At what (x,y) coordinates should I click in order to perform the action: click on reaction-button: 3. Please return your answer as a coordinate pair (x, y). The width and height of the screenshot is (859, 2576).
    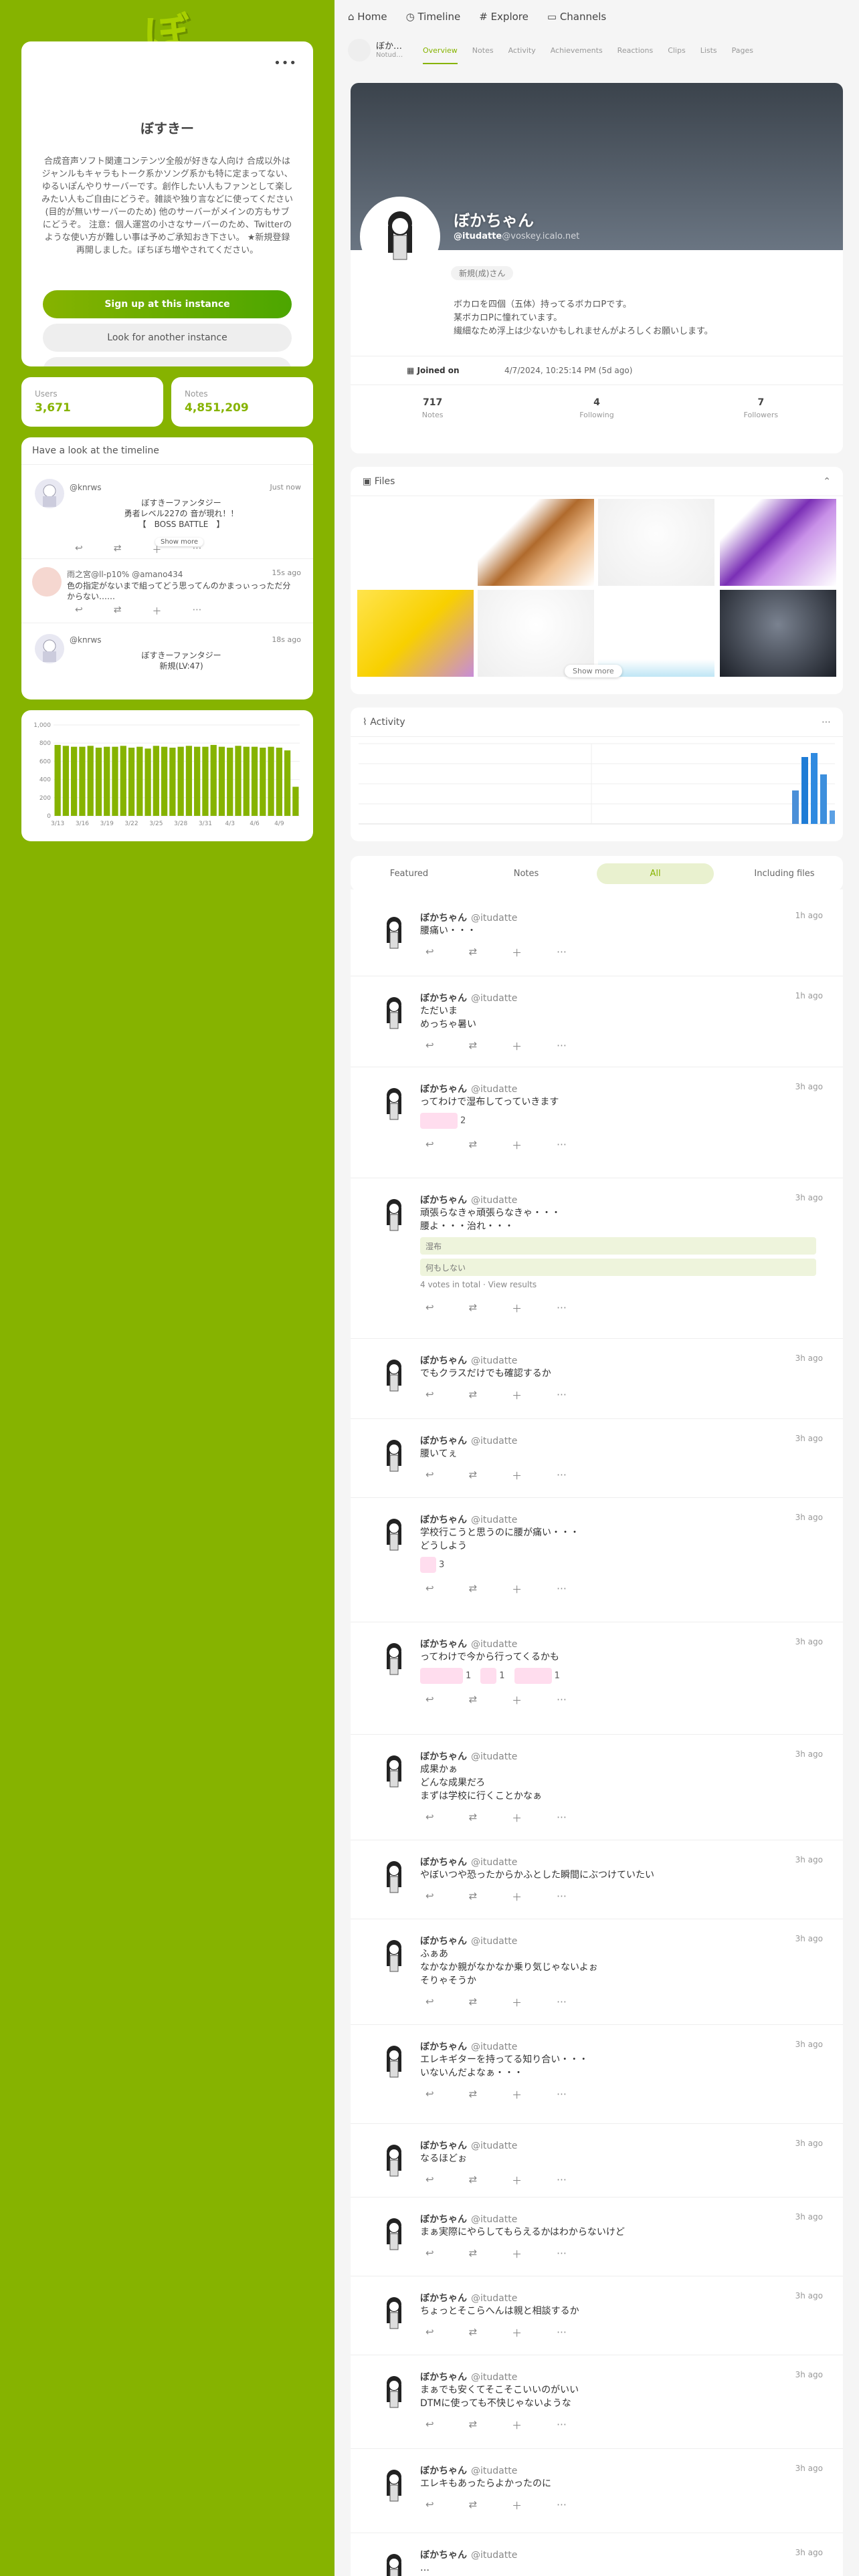
    Looking at the image, I should click on (432, 1565).